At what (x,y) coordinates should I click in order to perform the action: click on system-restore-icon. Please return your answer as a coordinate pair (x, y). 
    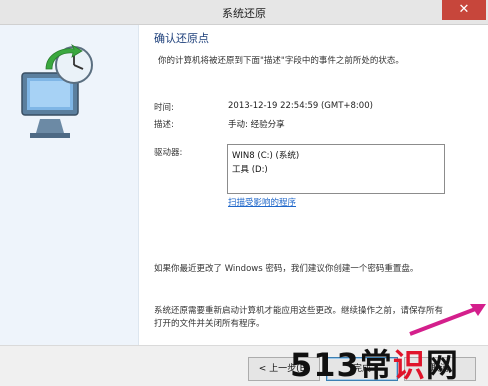
    Looking at the image, I should click on (57, 90).